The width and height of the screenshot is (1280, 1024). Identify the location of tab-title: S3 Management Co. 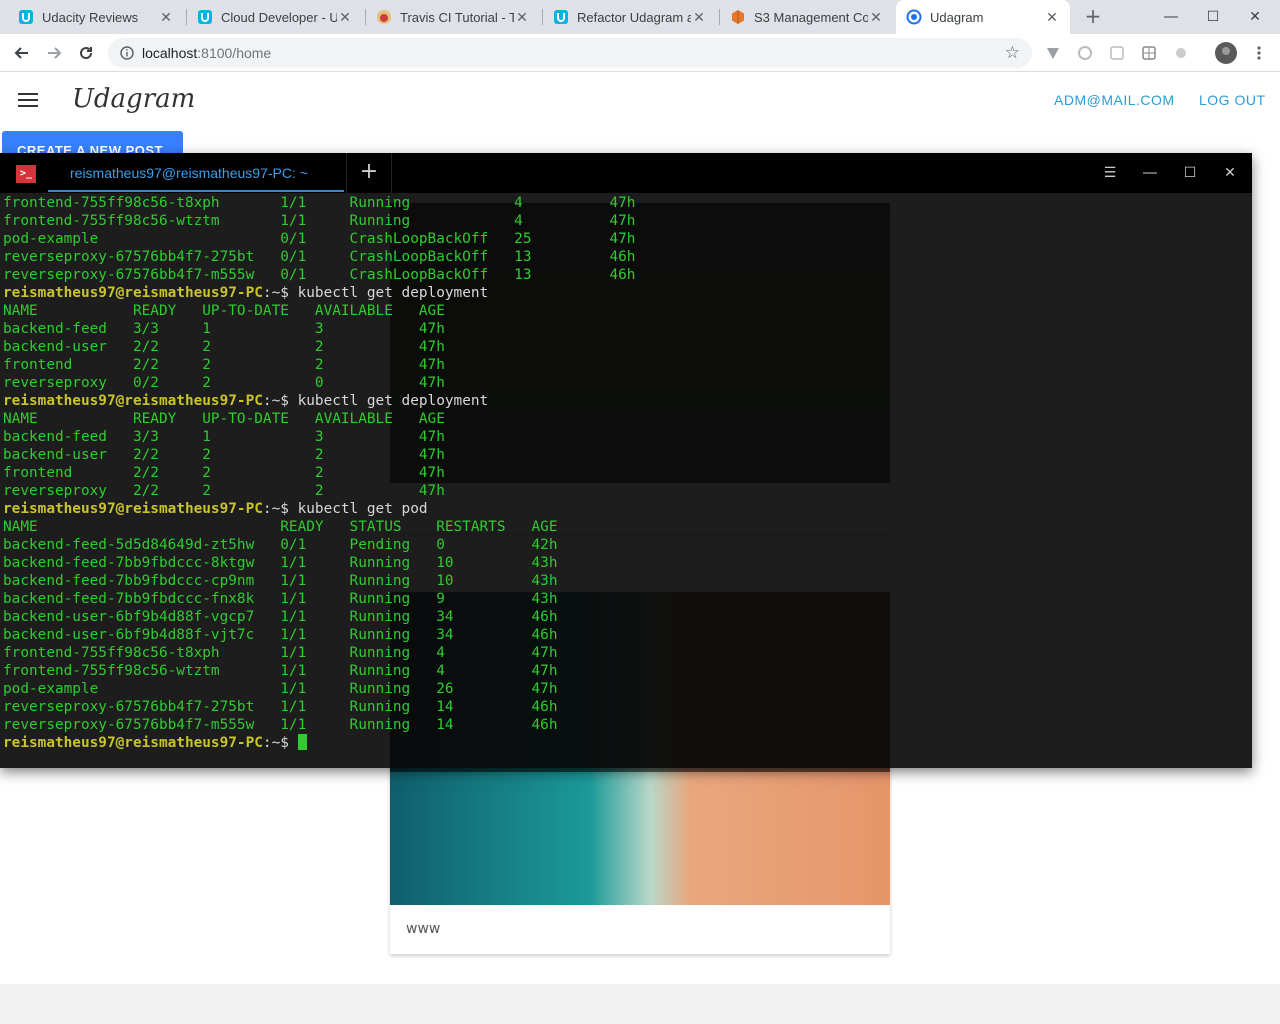
(811, 17).